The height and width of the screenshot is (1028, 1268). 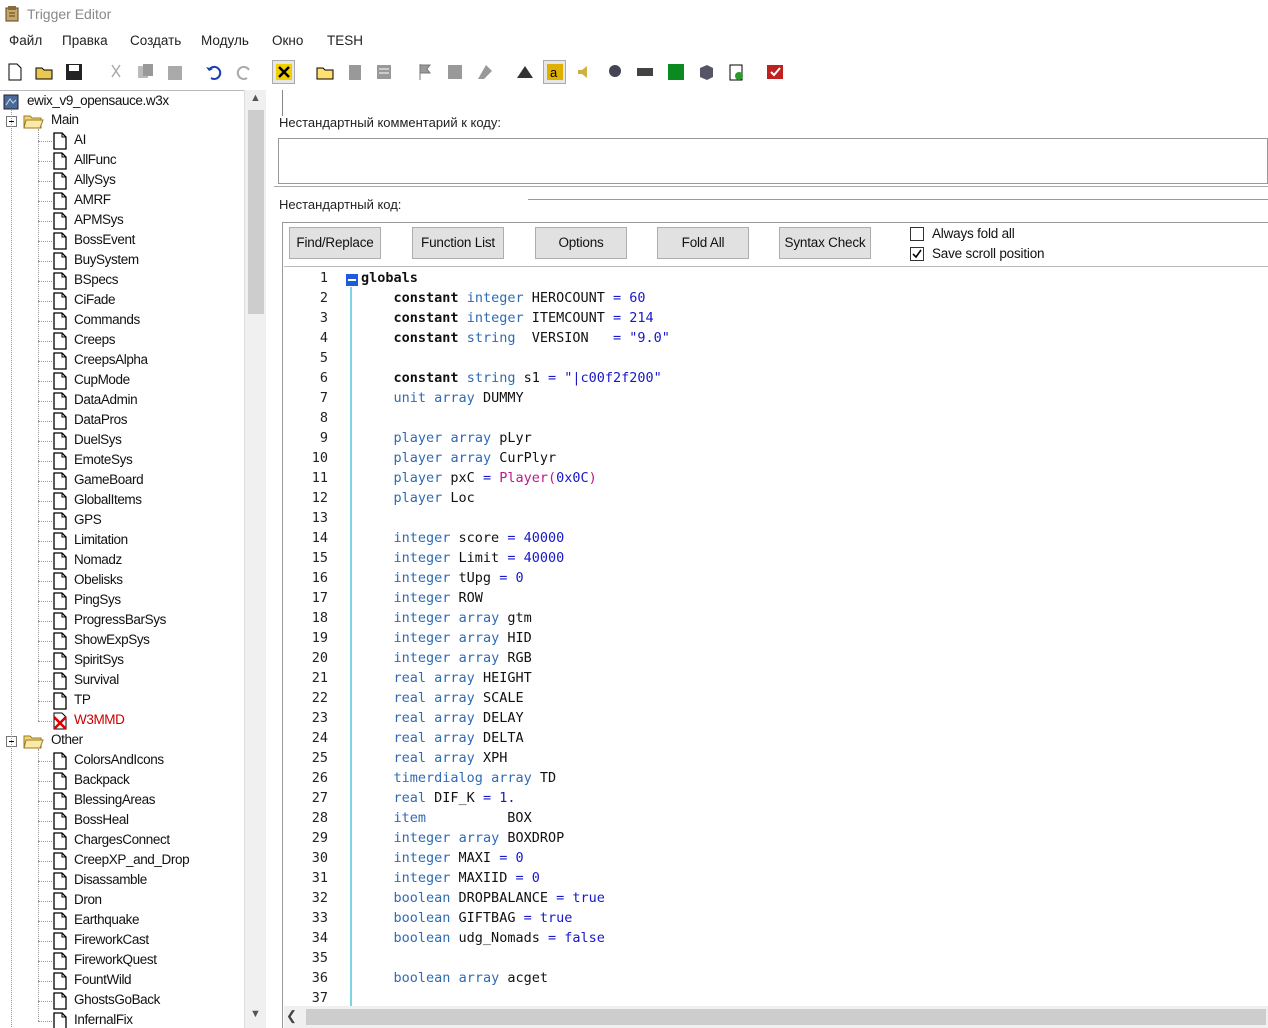 I want to click on code-horizontal-scrollbar: ❮, so click(x=776, y=1017).